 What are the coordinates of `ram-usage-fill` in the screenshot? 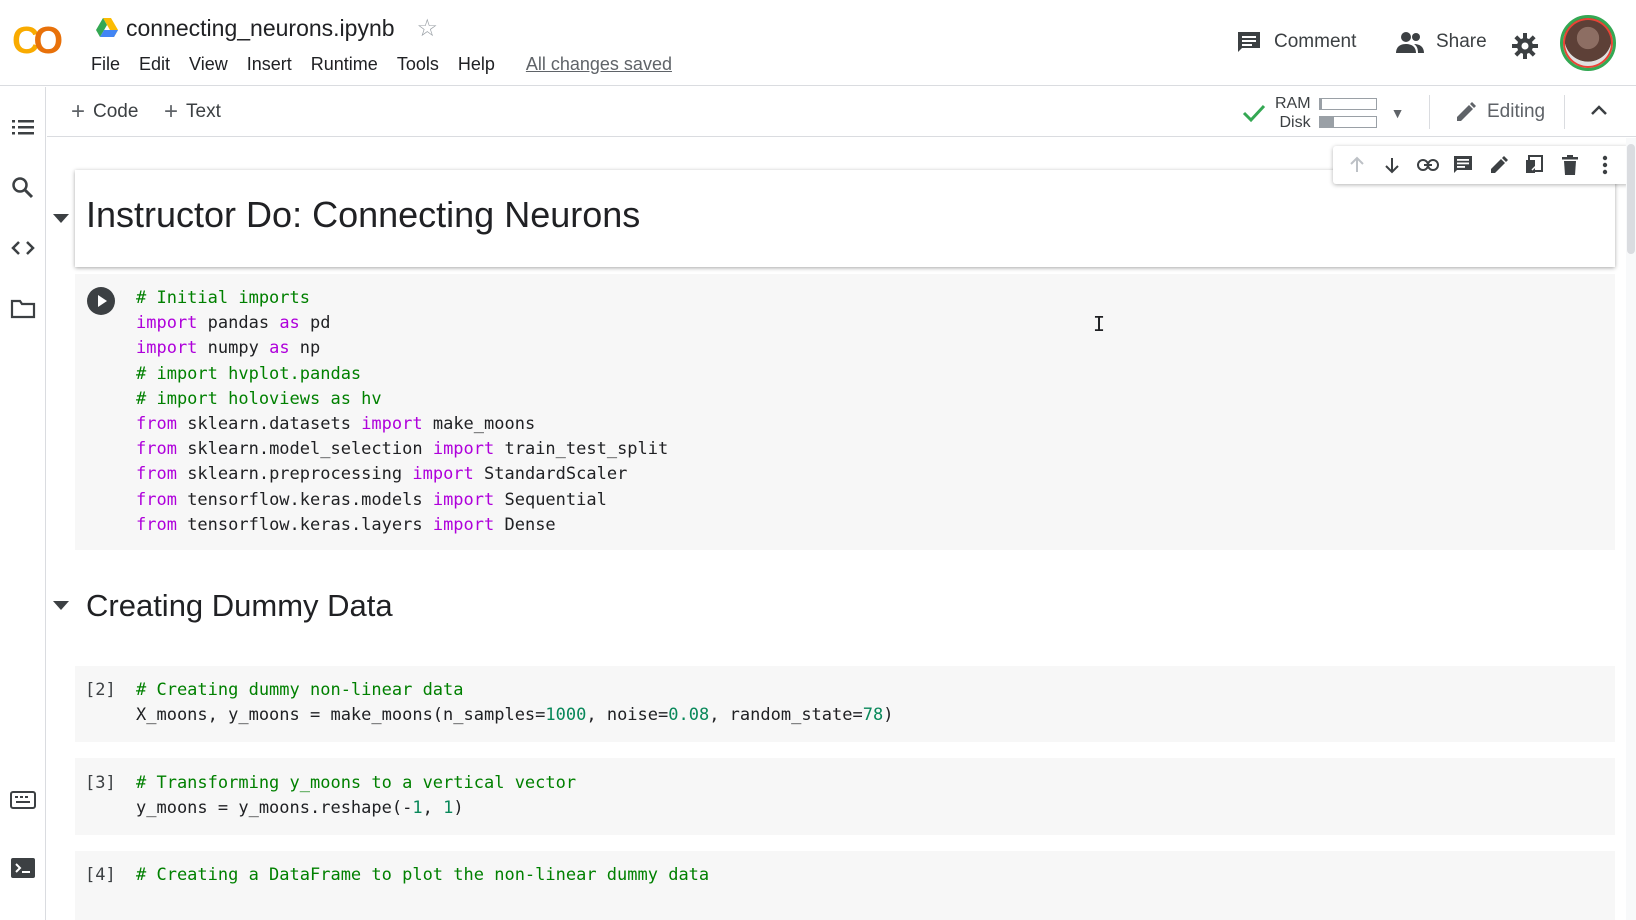 It's located at (1321, 104).